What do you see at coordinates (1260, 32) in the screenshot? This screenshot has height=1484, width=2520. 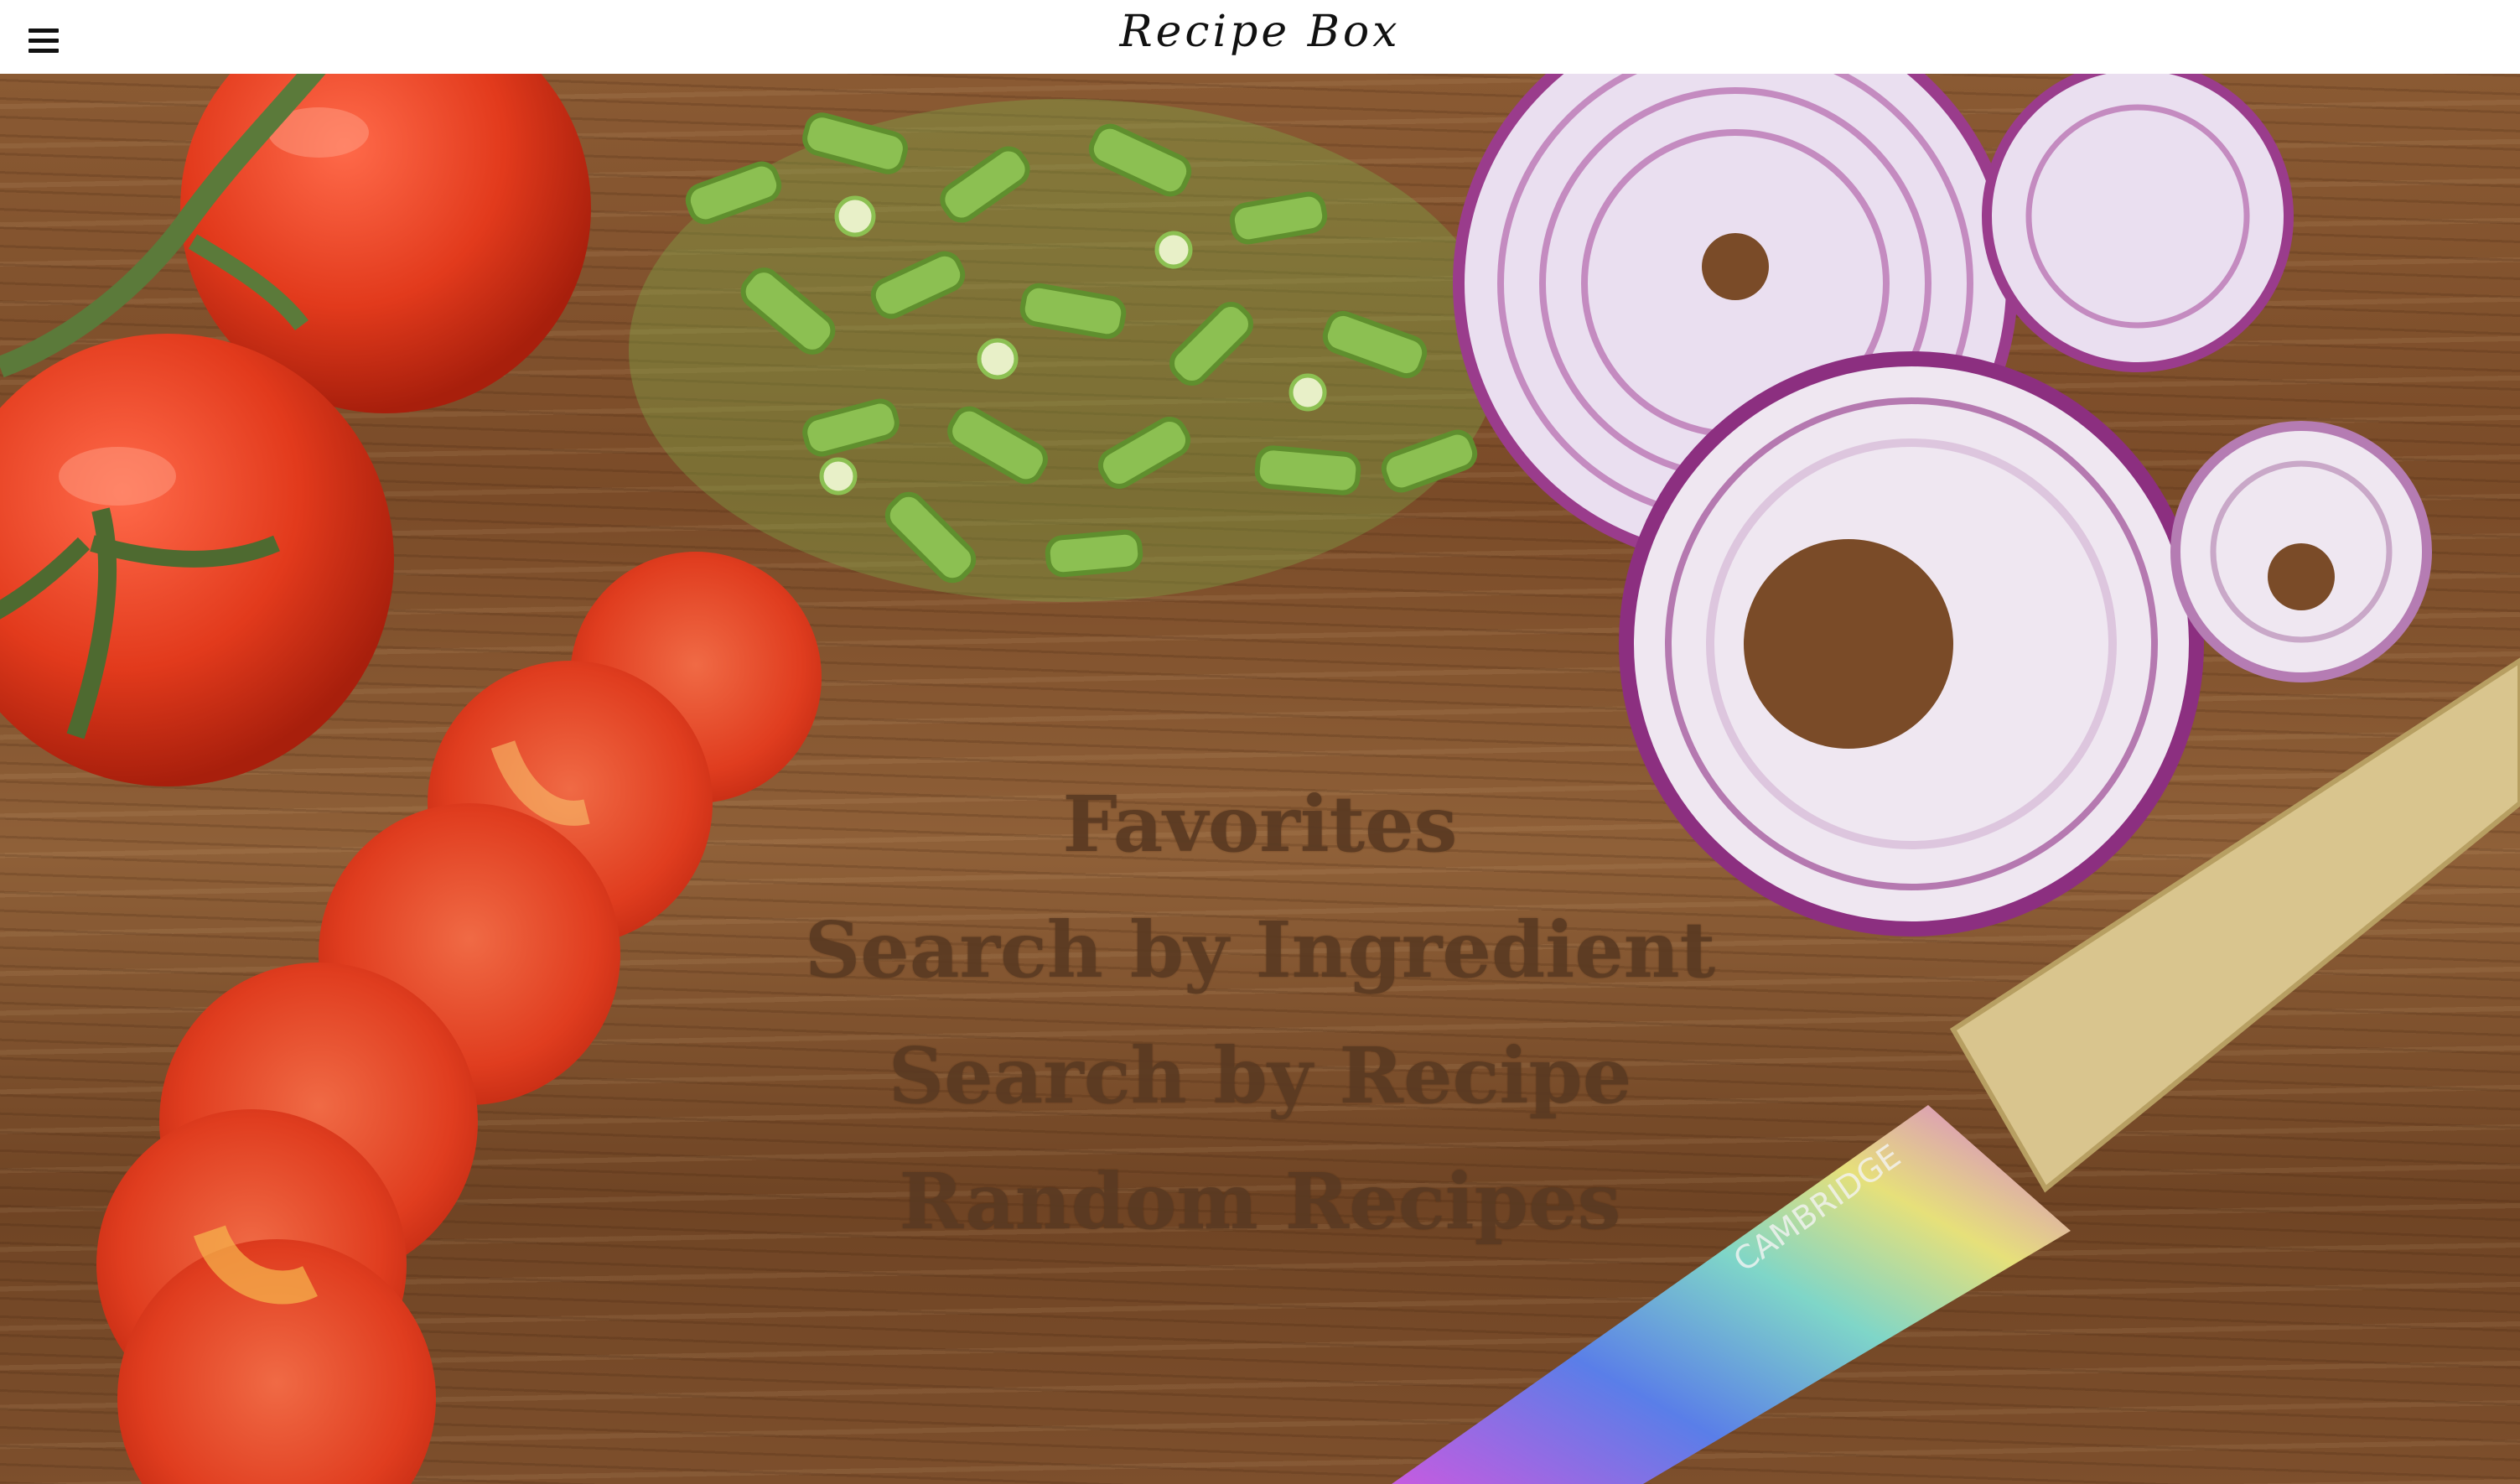 I see `app-title: Recipe Box` at bounding box center [1260, 32].